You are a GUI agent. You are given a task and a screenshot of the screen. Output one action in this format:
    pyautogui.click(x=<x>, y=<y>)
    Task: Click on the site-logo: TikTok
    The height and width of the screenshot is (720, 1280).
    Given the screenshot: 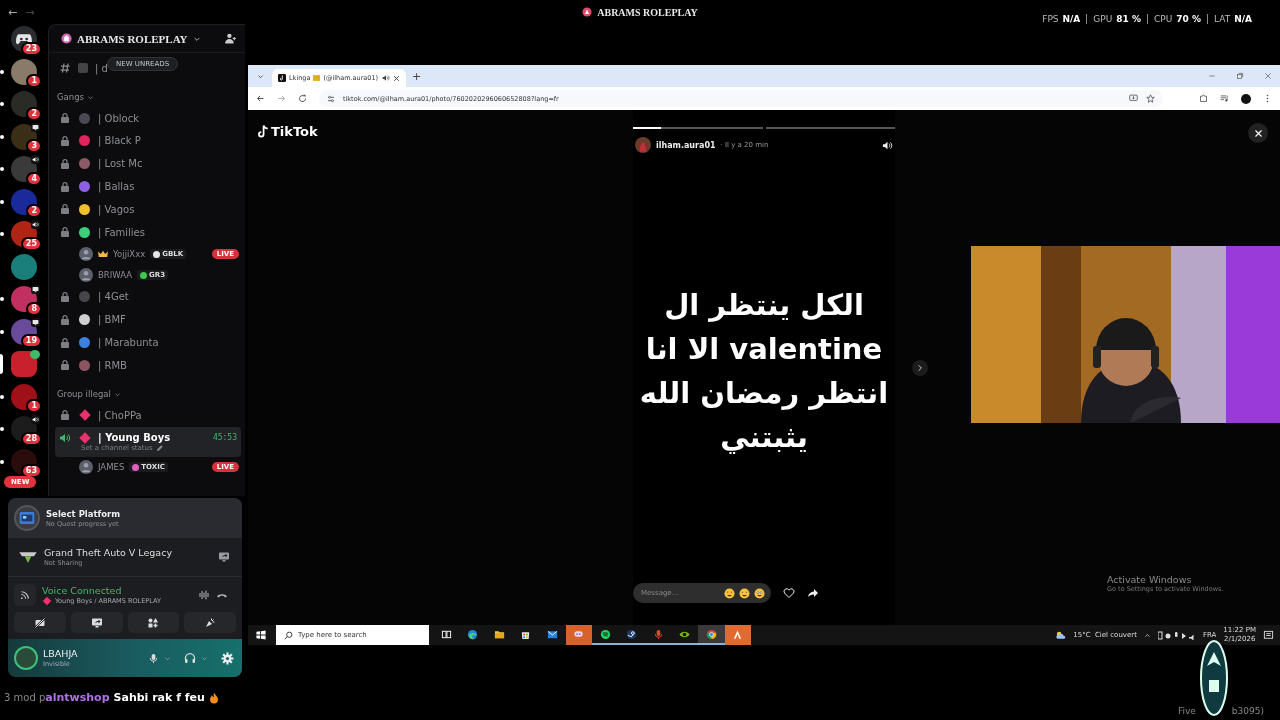 What is the action you would take?
    pyautogui.click(x=294, y=131)
    